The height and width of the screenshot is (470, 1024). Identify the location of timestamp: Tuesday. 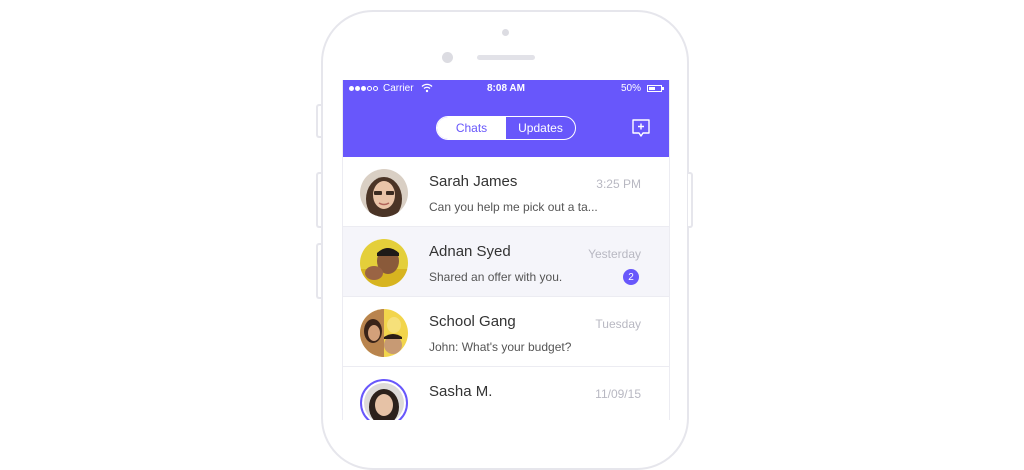
(618, 324).